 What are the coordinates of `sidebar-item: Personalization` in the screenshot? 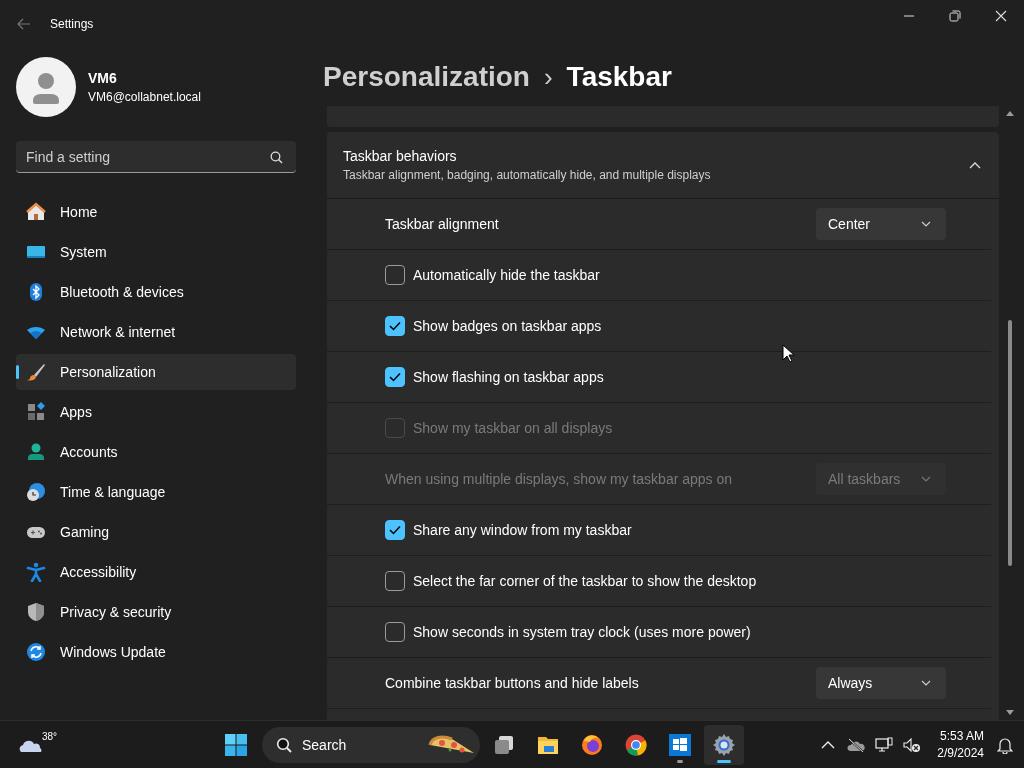 It's located at (156, 372).